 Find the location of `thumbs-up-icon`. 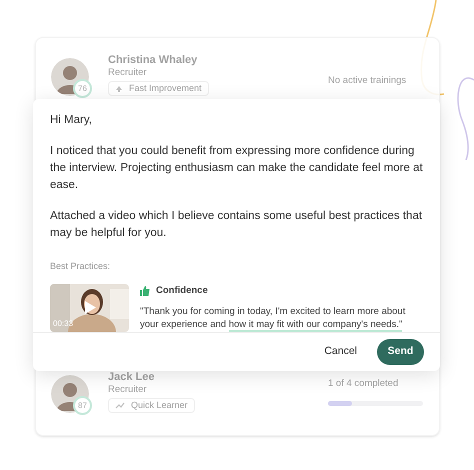

thumbs-up-icon is located at coordinates (145, 291).